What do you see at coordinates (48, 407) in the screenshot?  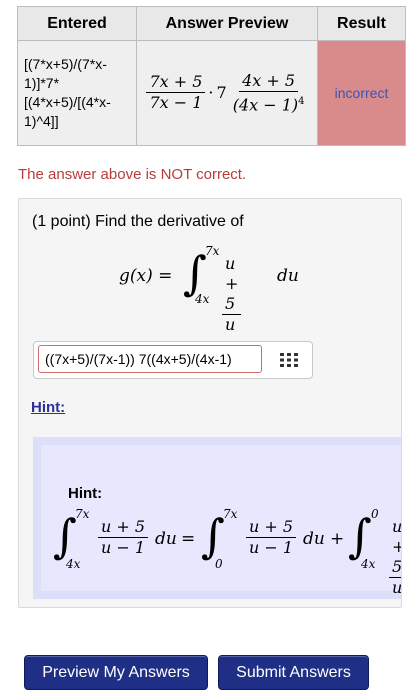 I see `hint-link: Hint:` at bounding box center [48, 407].